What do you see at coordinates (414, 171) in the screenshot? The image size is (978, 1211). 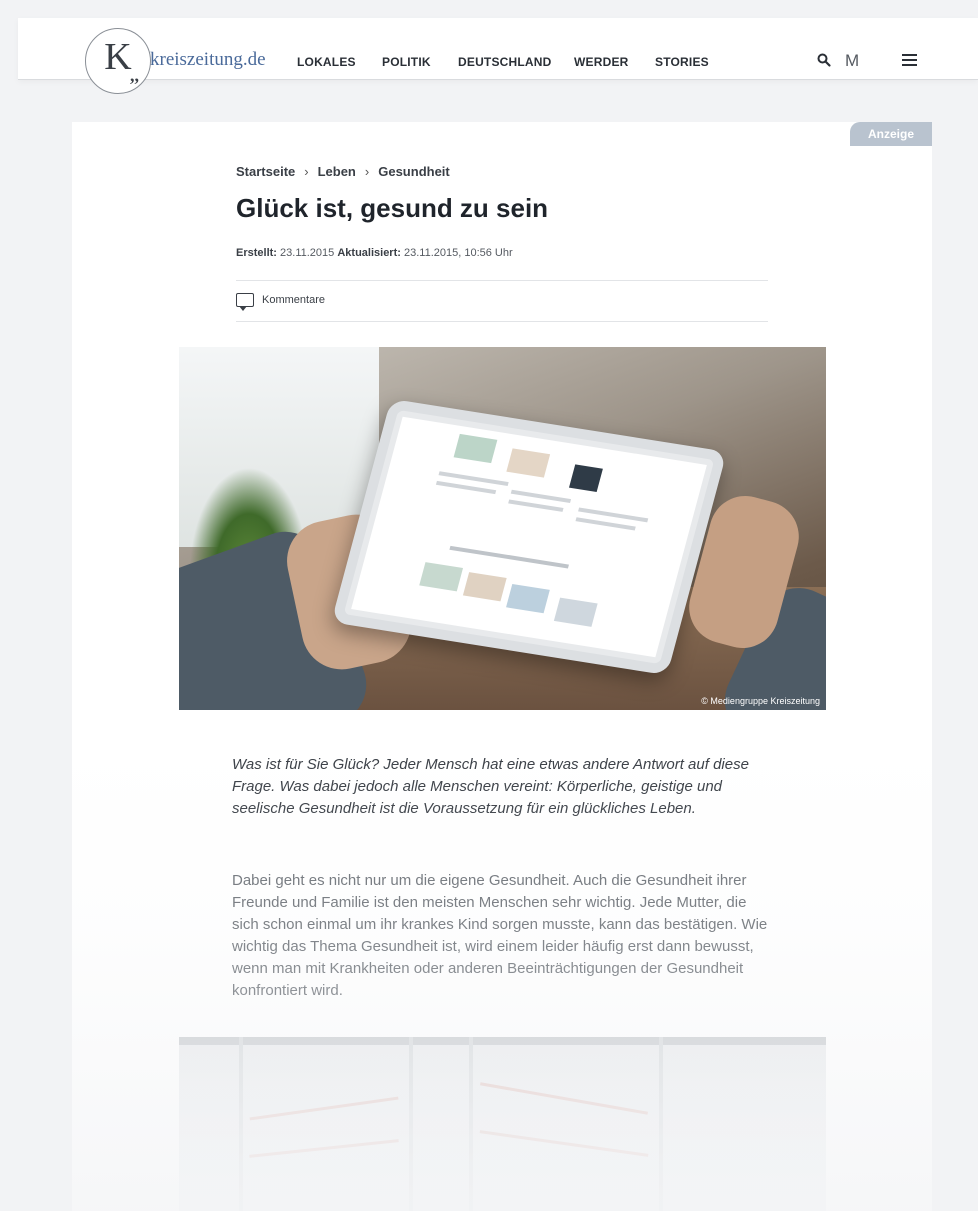 I see `breadcrumb-item-gesundheit: Gesundheit` at bounding box center [414, 171].